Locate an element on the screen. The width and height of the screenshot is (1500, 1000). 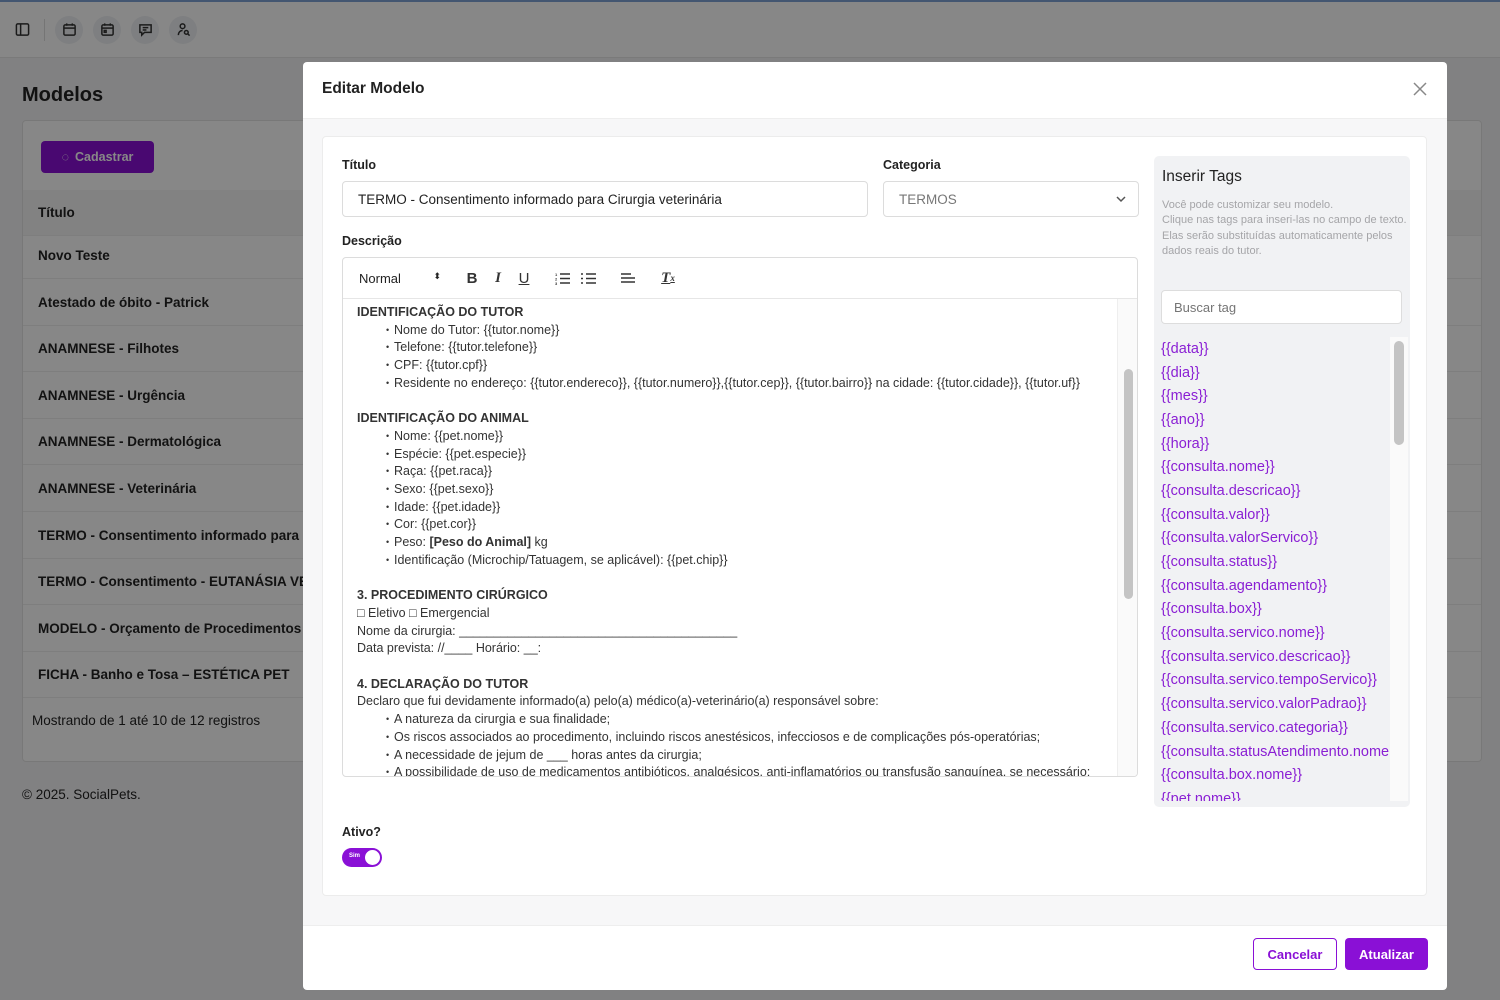
bold-button: B is located at coordinates (472, 278).